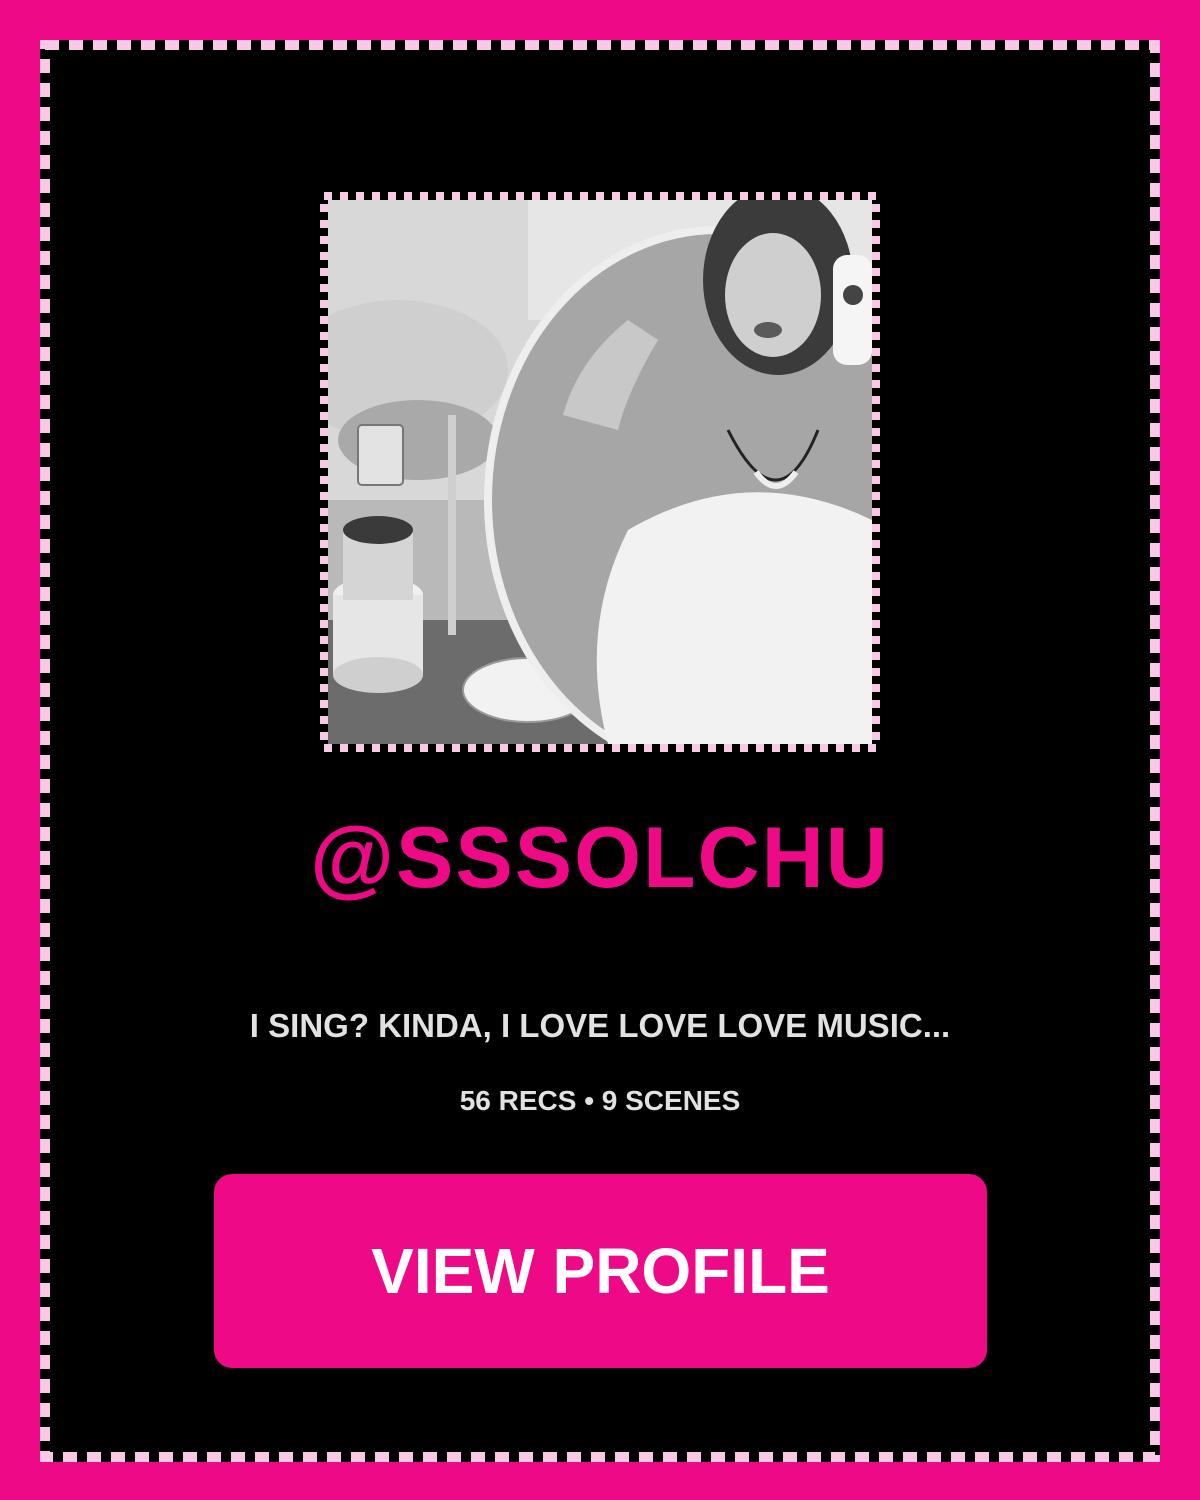 This screenshot has height=1500, width=1200. What do you see at coordinates (600, 858) in the screenshot?
I see `profile-handle: @SSSOLCHU` at bounding box center [600, 858].